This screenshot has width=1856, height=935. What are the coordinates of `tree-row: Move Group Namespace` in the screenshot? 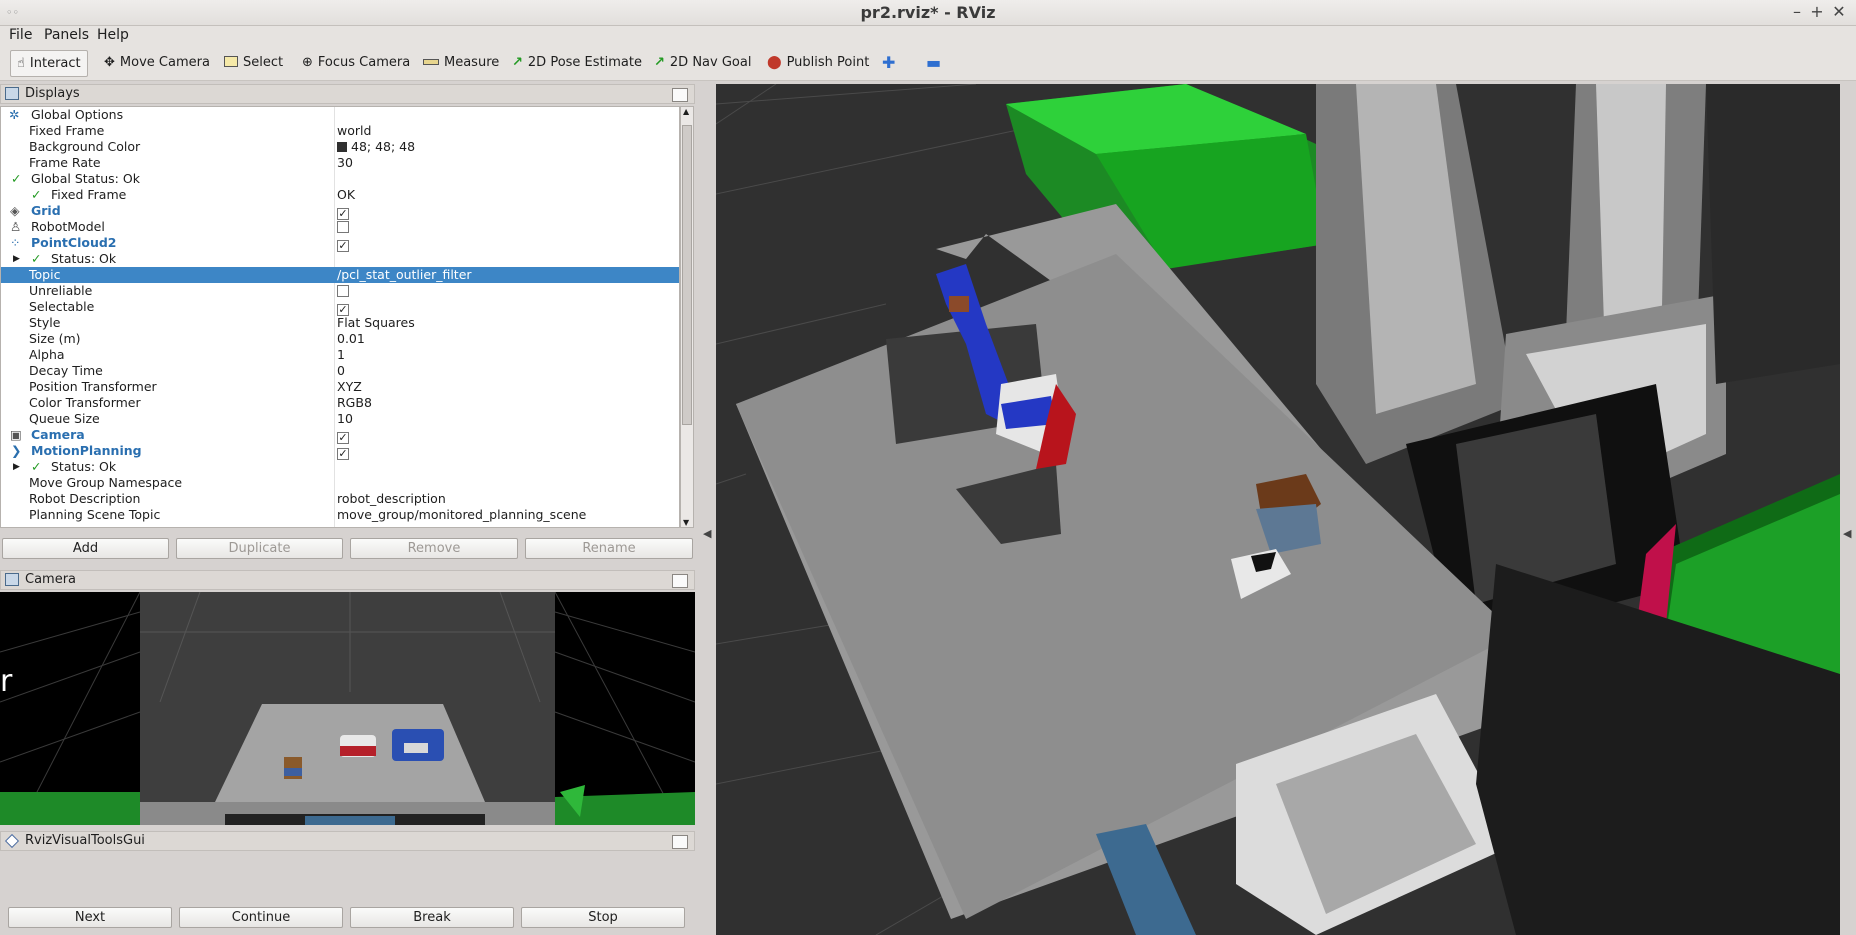 It's located at (340, 483).